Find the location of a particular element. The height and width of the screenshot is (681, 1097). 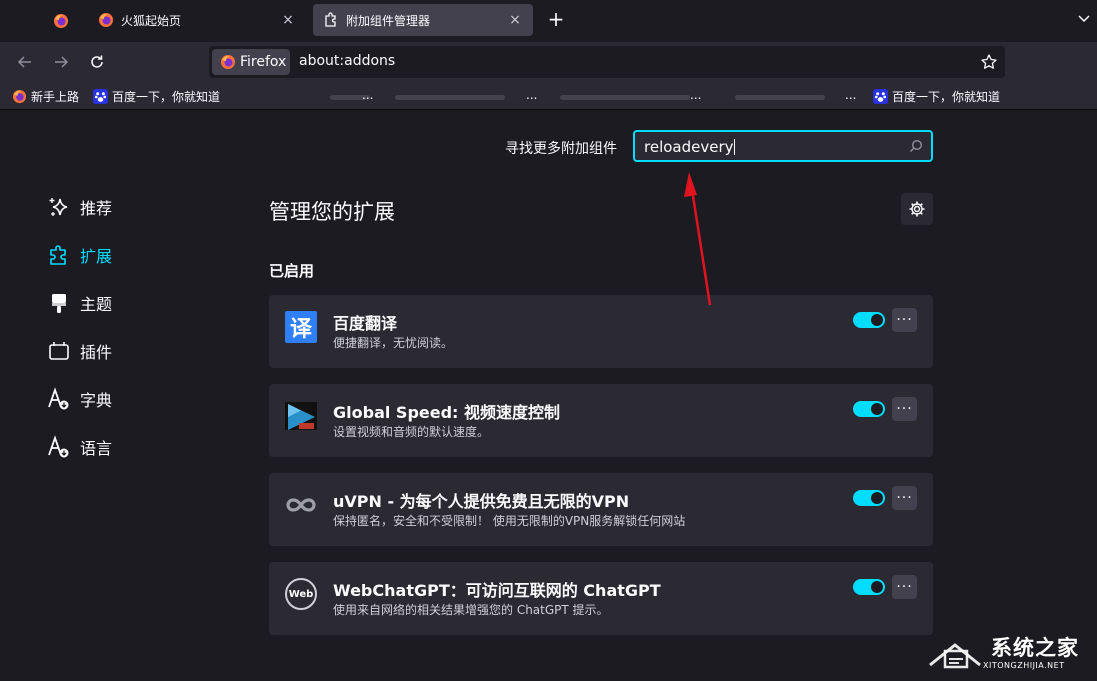

identity-box: Firefox is located at coordinates (251, 62).